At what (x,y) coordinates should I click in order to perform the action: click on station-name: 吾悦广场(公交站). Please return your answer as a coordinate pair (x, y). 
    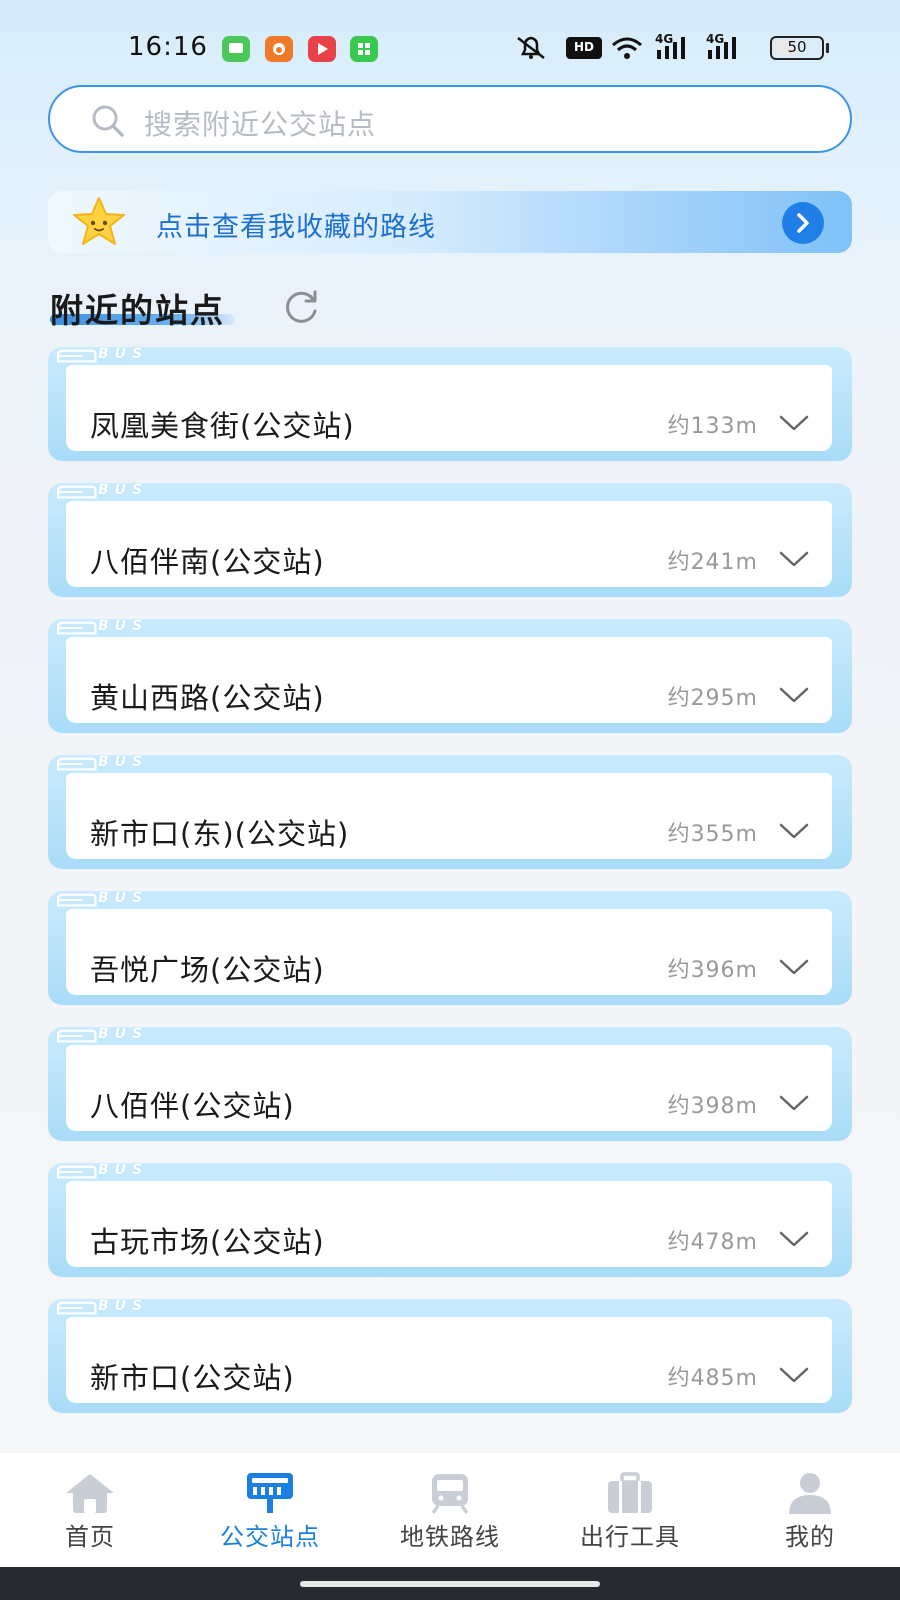
    Looking at the image, I should click on (207, 970).